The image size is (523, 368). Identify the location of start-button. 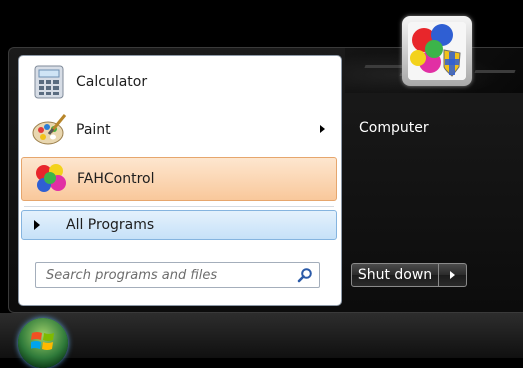
(43, 343).